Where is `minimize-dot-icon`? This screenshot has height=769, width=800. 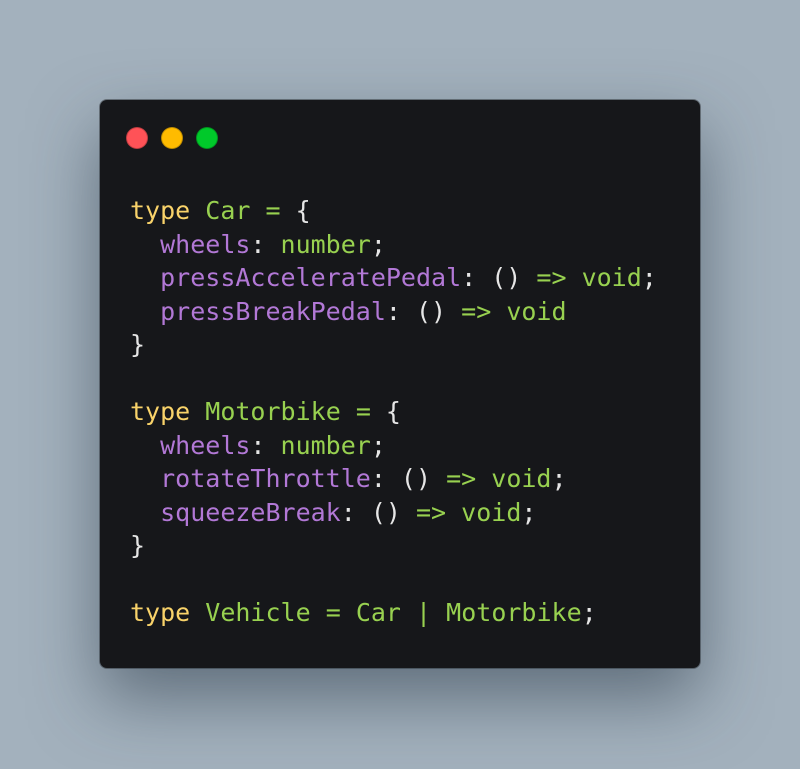
minimize-dot-icon is located at coordinates (172, 138).